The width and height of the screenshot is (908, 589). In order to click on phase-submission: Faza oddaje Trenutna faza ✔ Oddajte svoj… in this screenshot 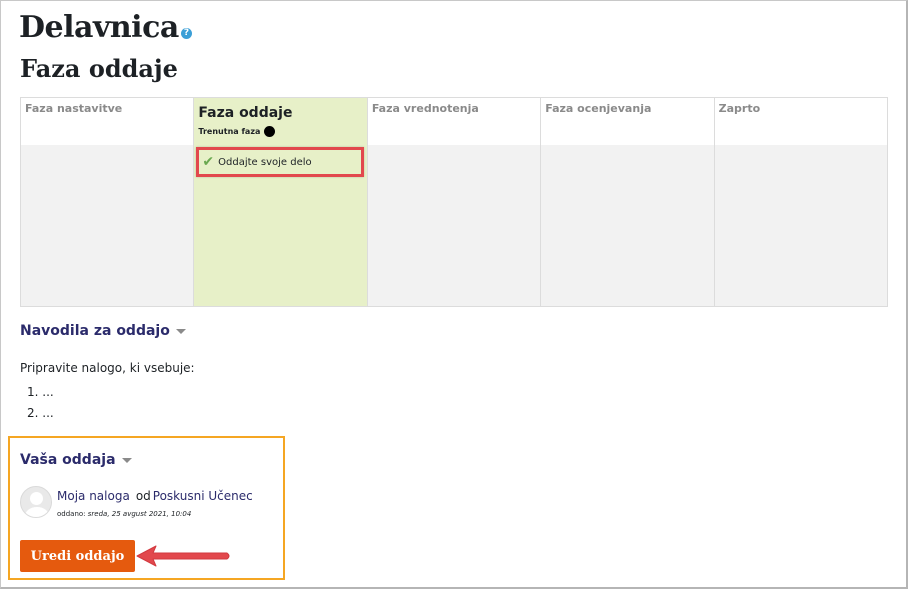, I will do `click(281, 202)`.